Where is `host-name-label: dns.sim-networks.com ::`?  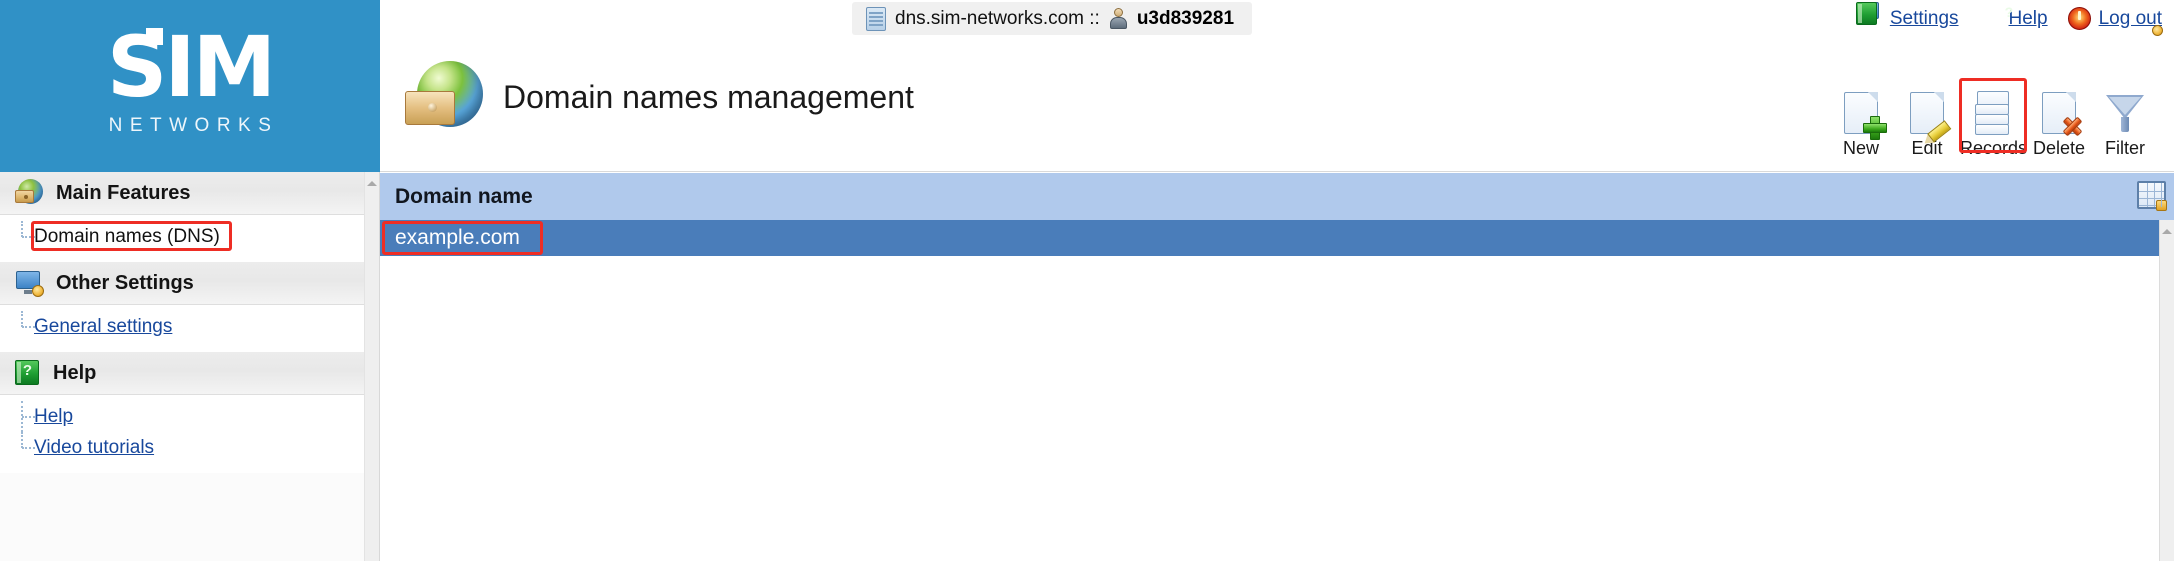 host-name-label: dns.sim-networks.com :: is located at coordinates (997, 18).